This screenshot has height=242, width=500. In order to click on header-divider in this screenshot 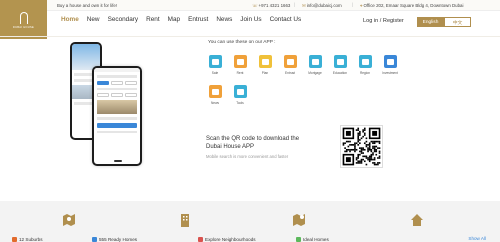, I will do `click(250, 36)`.